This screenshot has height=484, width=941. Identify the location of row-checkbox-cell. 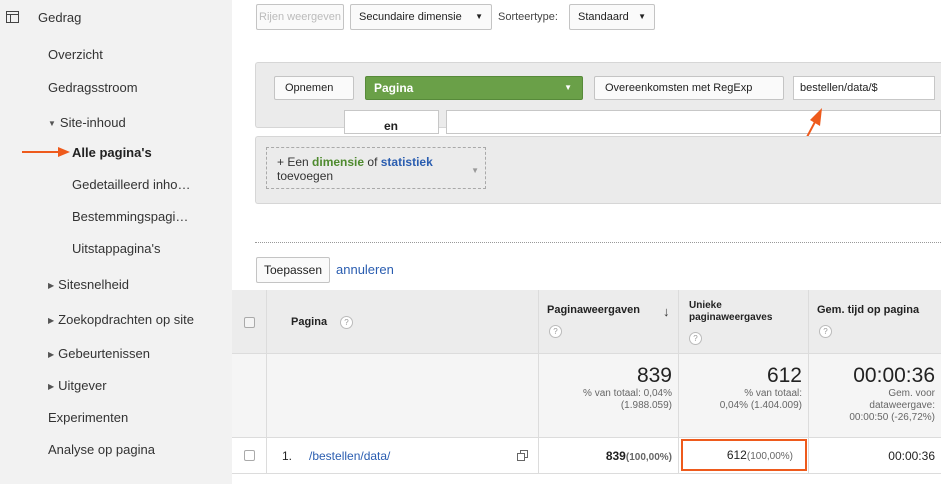
(249, 456).